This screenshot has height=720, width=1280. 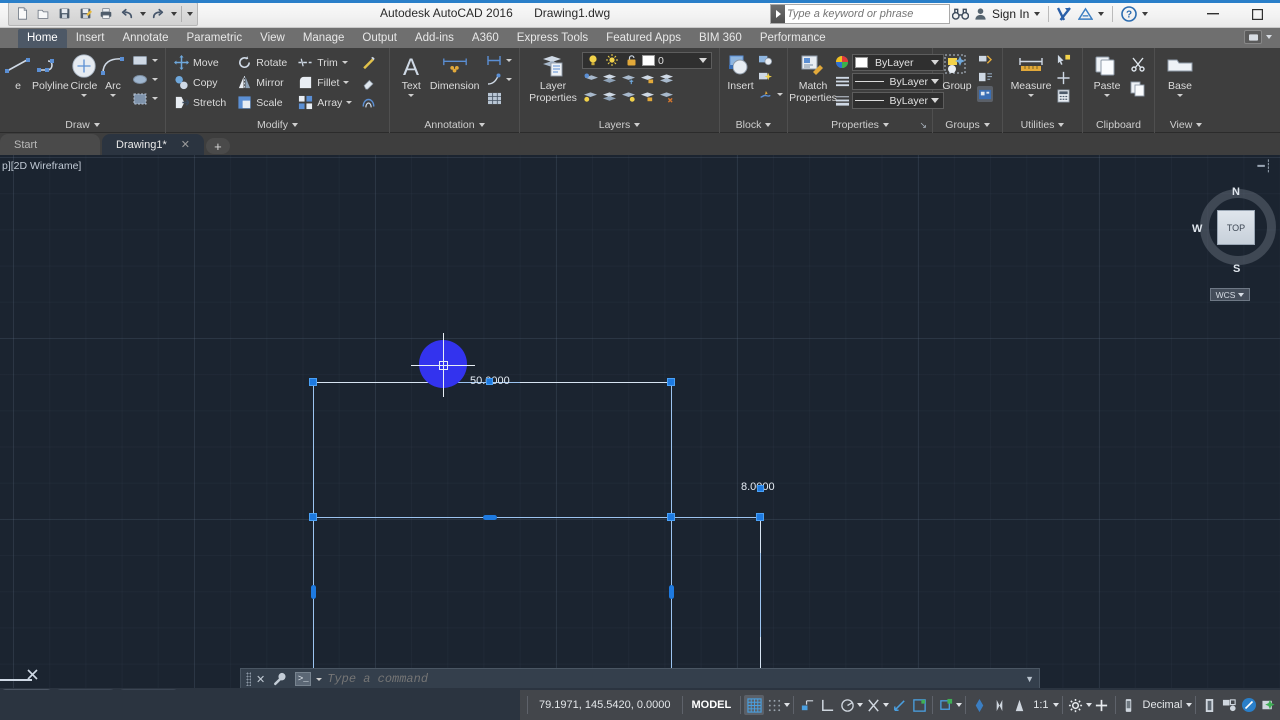 What do you see at coordinates (454, 125) in the screenshot?
I see `panel-annotation-title: Annotation` at bounding box center [454, 125].